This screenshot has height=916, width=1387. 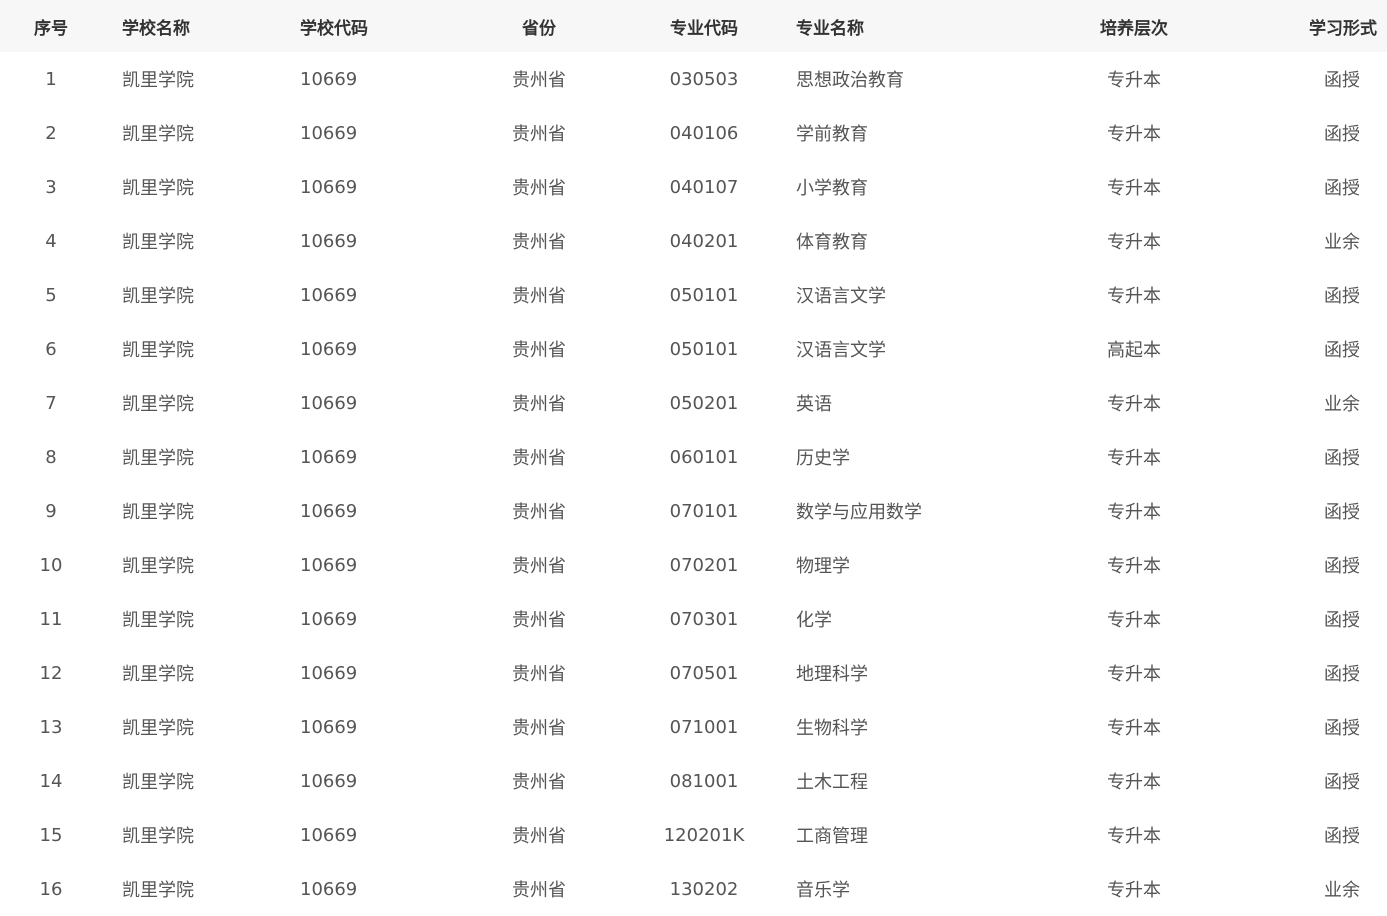 What do you see at coordinates (693, 727) in the screenshot?
I see `table-row: 13 凯里学院 10669 贵州省 071001 生物科学 专升本 函授` at bounding box center [693, 727].